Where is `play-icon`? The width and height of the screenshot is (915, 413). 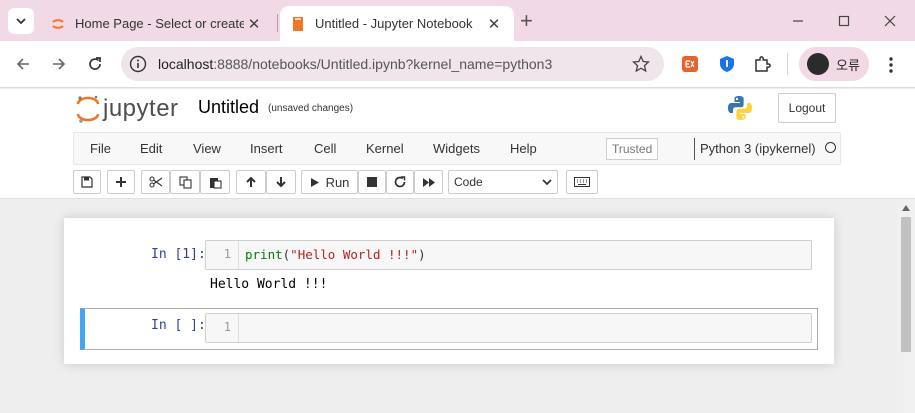
play-icon is located at coordinates (314, 182).